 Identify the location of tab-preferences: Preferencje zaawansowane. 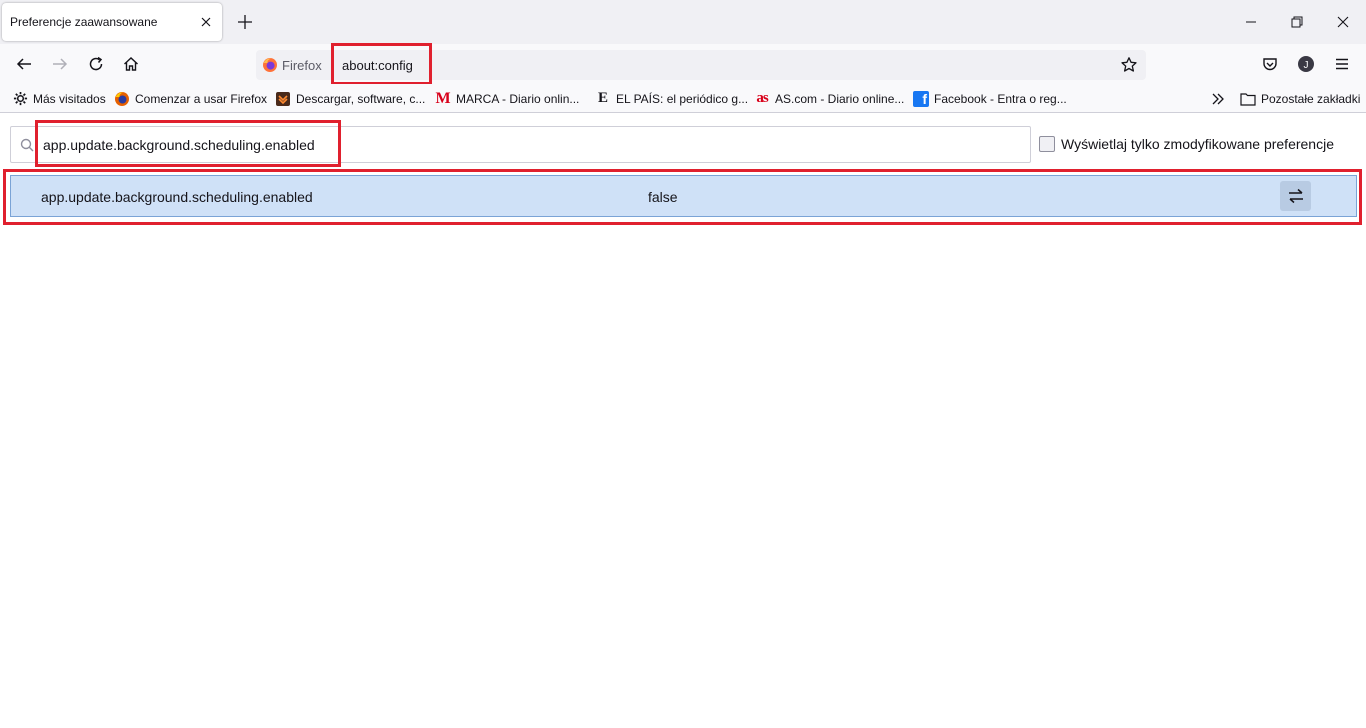
(112, 22).